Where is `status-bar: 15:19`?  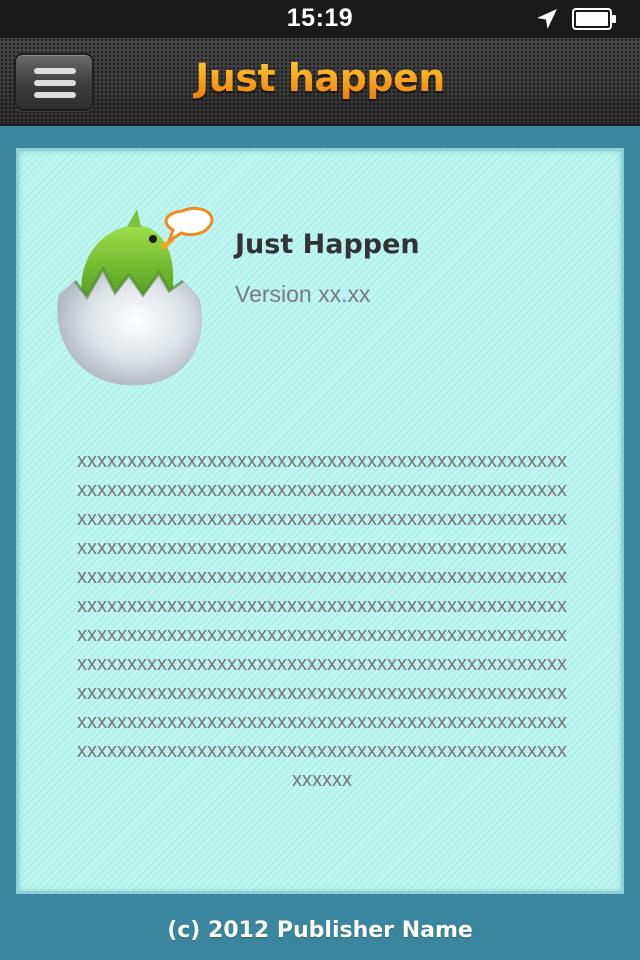
status-bar: 15:19 is located at coordinates (320, 19).